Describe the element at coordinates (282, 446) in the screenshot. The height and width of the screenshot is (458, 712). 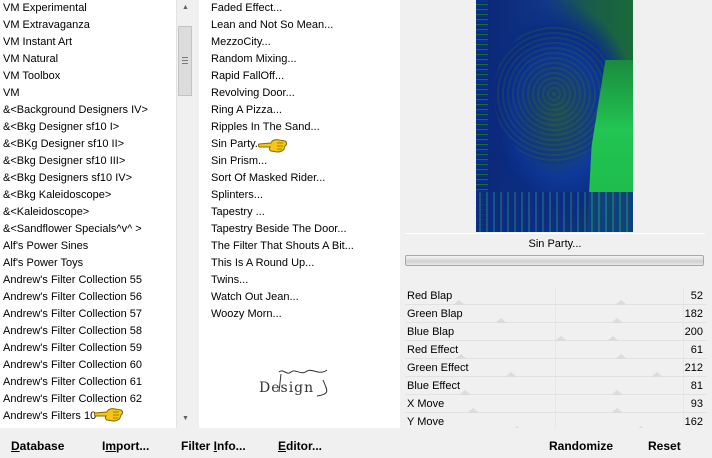
I see `editor-accel: E` at that location.